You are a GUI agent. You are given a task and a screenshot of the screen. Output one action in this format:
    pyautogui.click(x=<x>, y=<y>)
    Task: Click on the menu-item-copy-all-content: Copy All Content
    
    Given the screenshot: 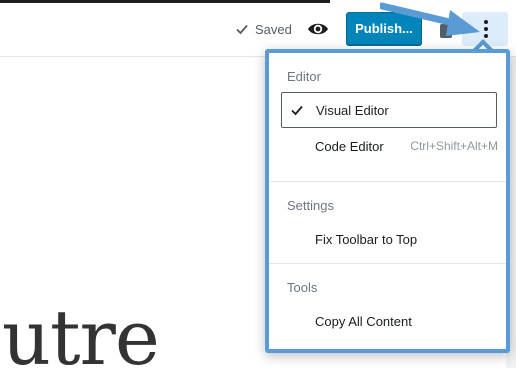 What is the action you would take?
    pyautogui.click(x=389, y=321)
    